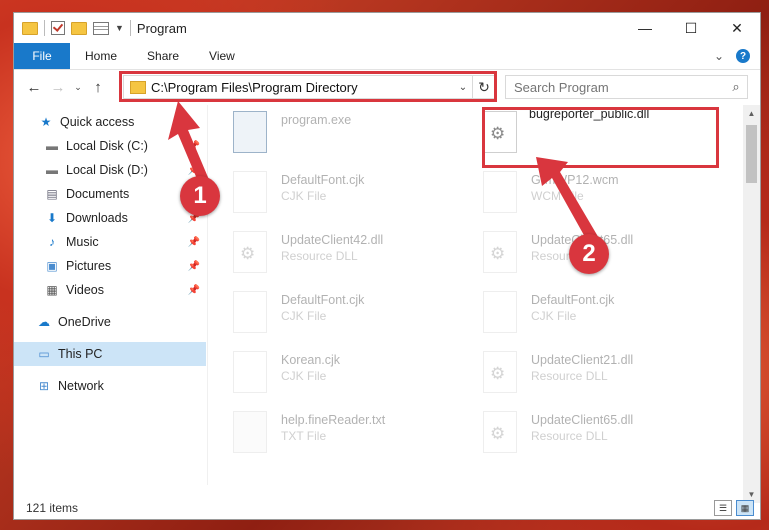 This screenshot has width=769, height=530. Describe the element at coordinates (589, 254) in the screenshot. I see `step-marker-2: 2` at that location.